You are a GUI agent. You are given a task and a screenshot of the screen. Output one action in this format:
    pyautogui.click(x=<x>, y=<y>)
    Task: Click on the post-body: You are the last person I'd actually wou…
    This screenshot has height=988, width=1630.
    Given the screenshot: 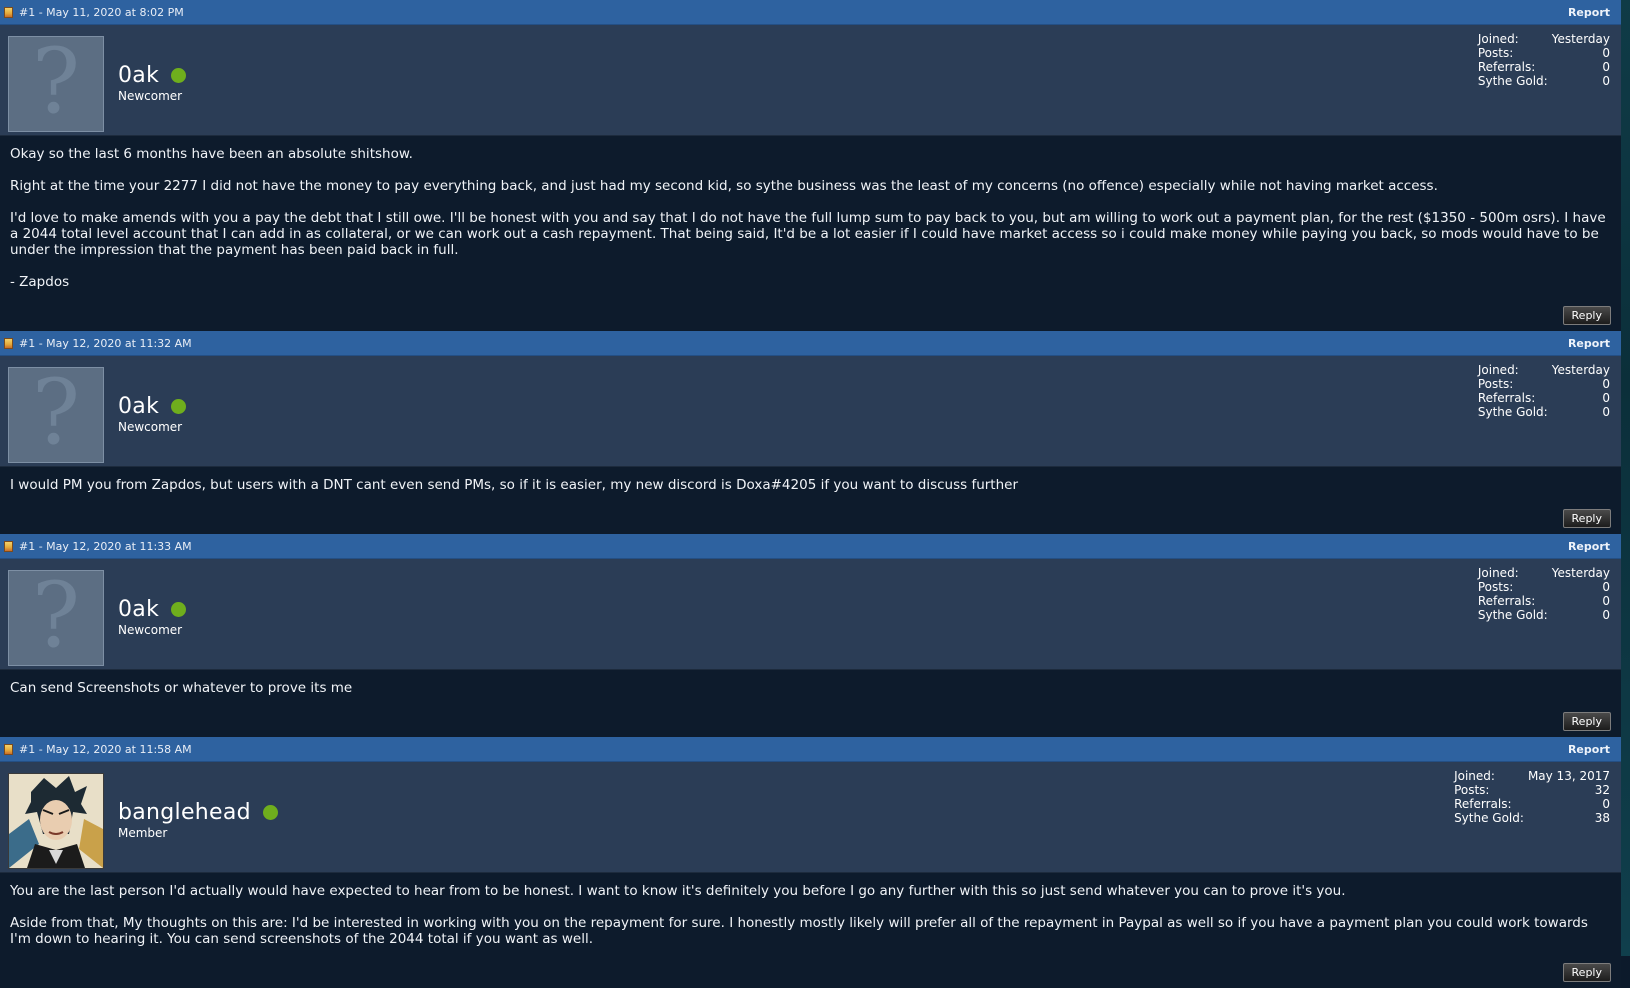 What is the action you would take?
    pyautogui.click(x=810, y=914)
    